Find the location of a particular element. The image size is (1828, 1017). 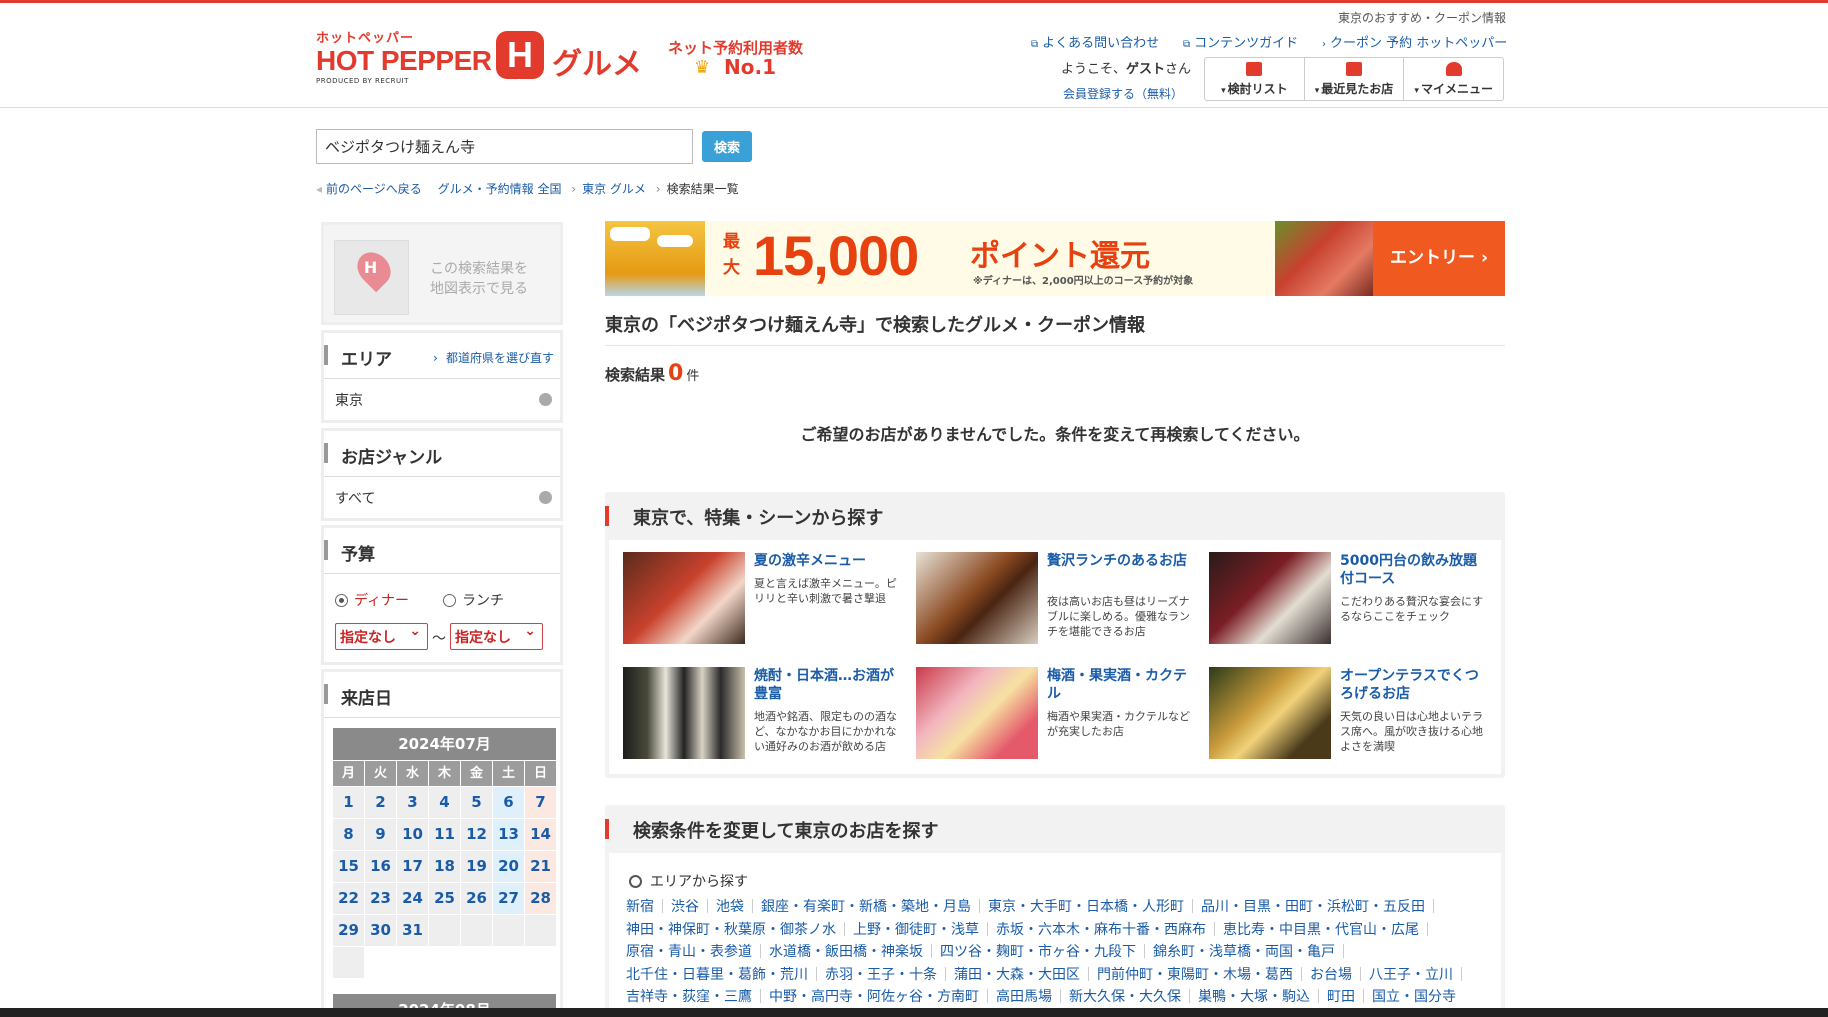

calendar-day: 8 is located at coordinates (348, 834).